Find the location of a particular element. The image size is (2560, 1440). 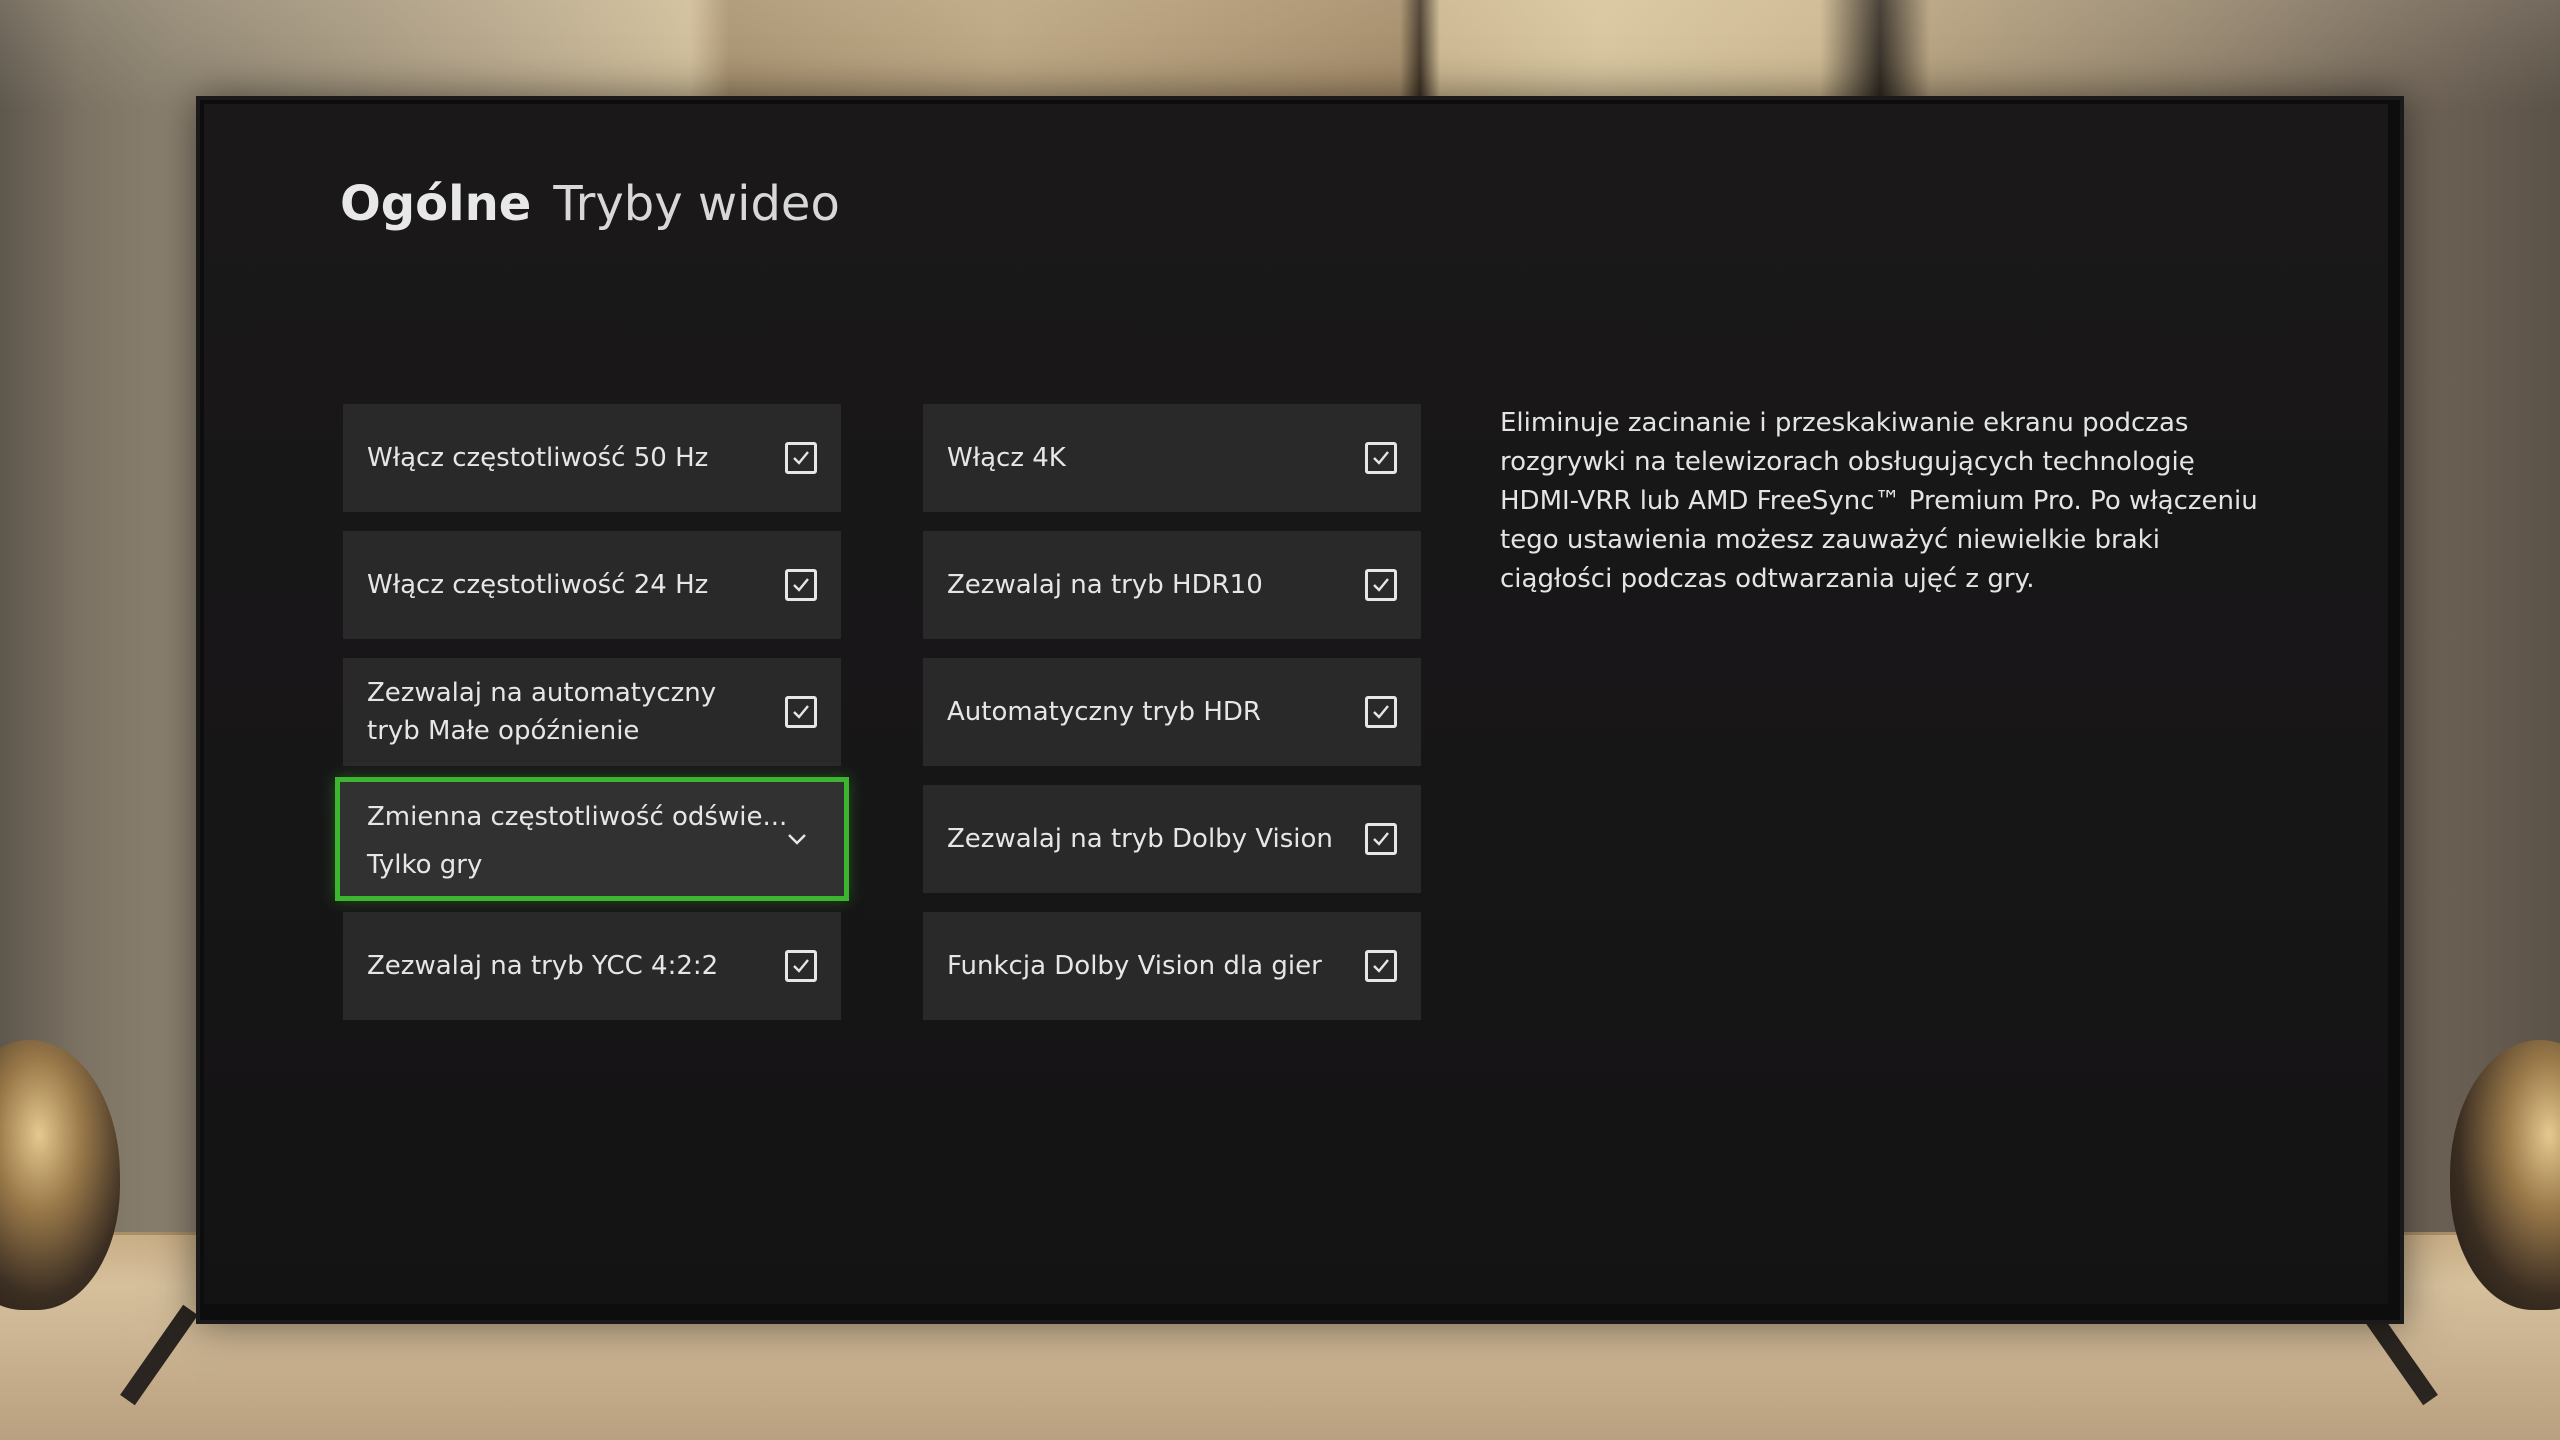

setting-dolby-vision: Zezwalaj na tryb Dolby Vision is located at coordinates (1172, 839).